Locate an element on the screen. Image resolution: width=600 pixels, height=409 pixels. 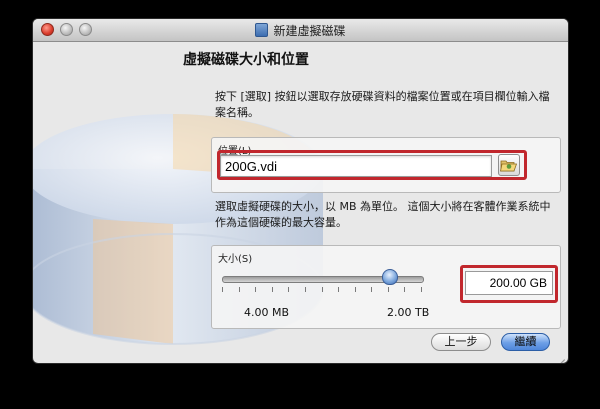
resize-grip-icon is located at coordinates (560, 356).